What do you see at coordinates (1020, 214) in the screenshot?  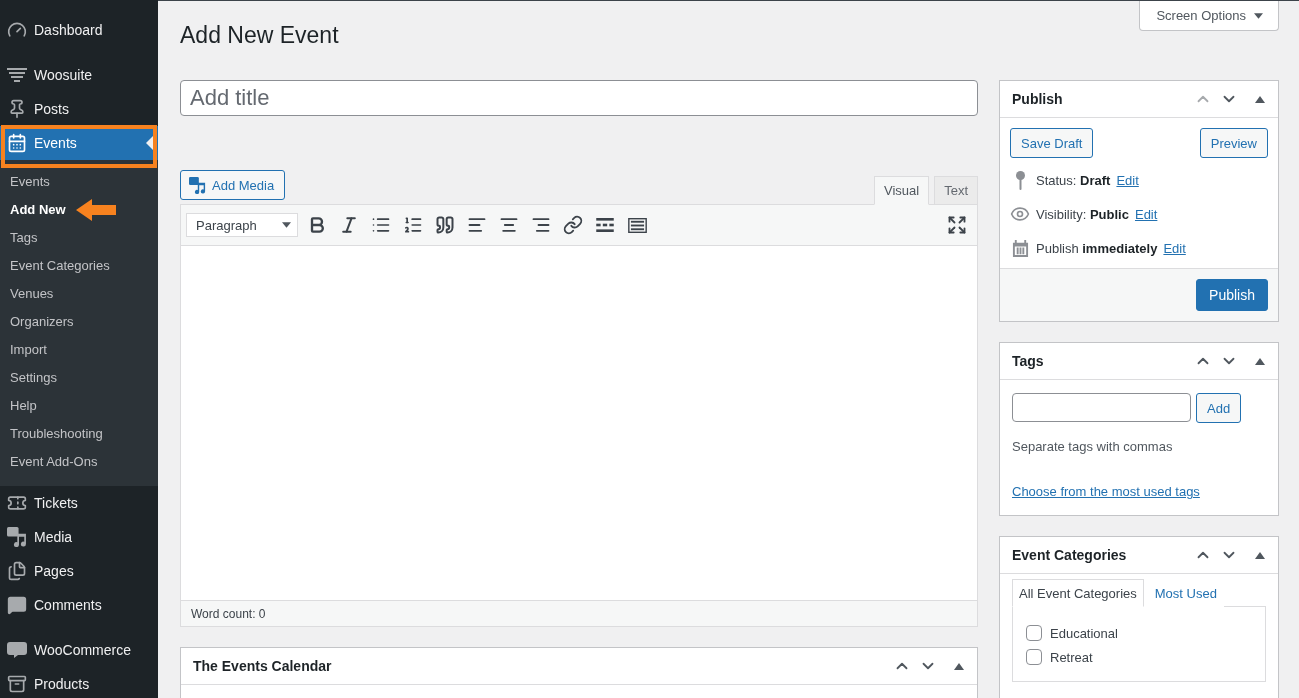 I see `eye-icon` at bounding box center [1020, 214].